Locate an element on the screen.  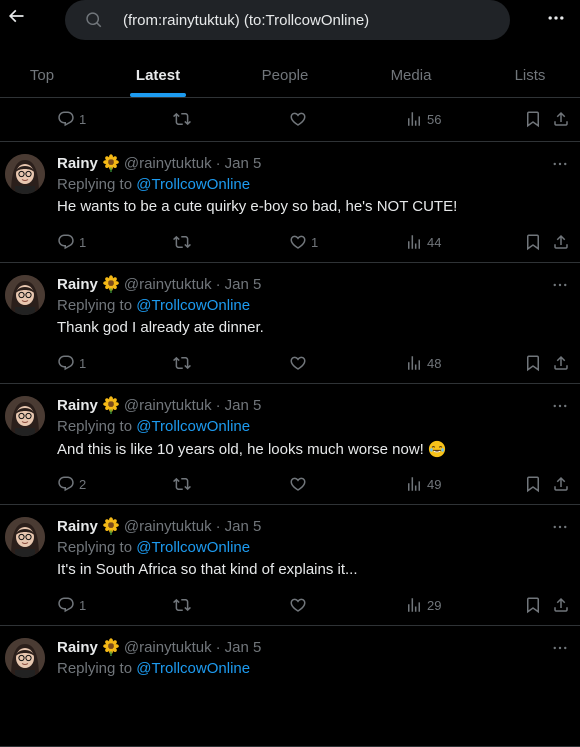
tab-people: People is located at coordinates (285, 75).